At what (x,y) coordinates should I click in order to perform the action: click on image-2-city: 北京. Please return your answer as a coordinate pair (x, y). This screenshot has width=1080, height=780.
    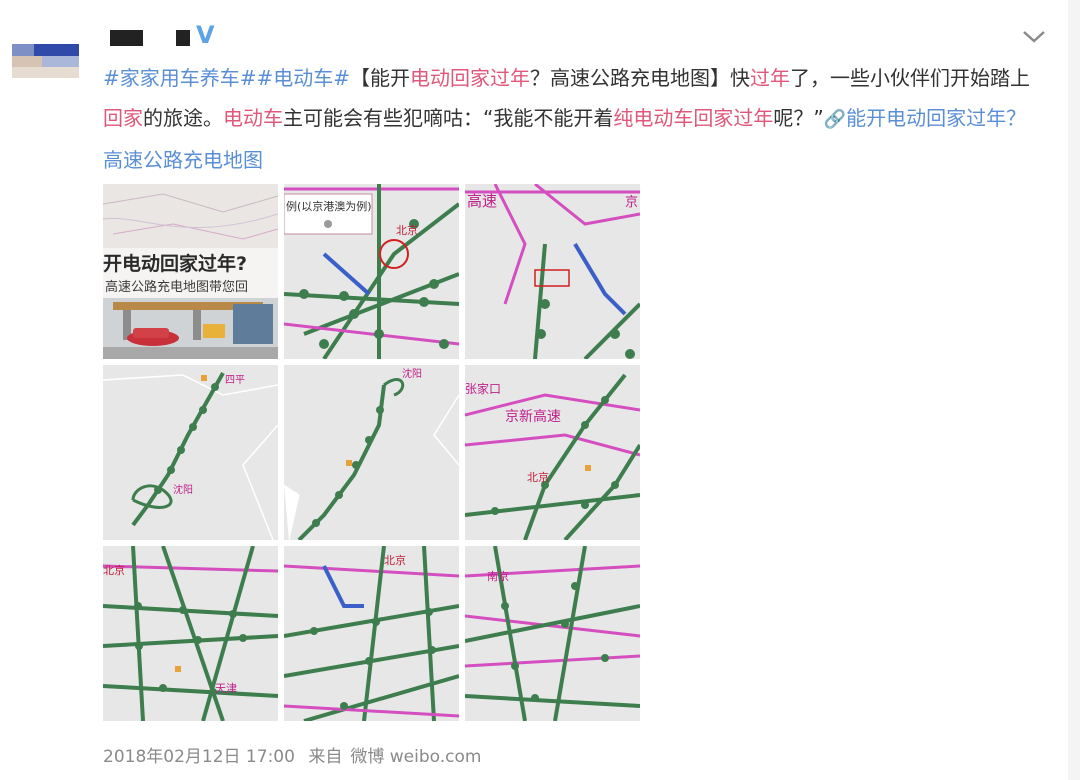
    Looking at the image, I should click on (407, 230).